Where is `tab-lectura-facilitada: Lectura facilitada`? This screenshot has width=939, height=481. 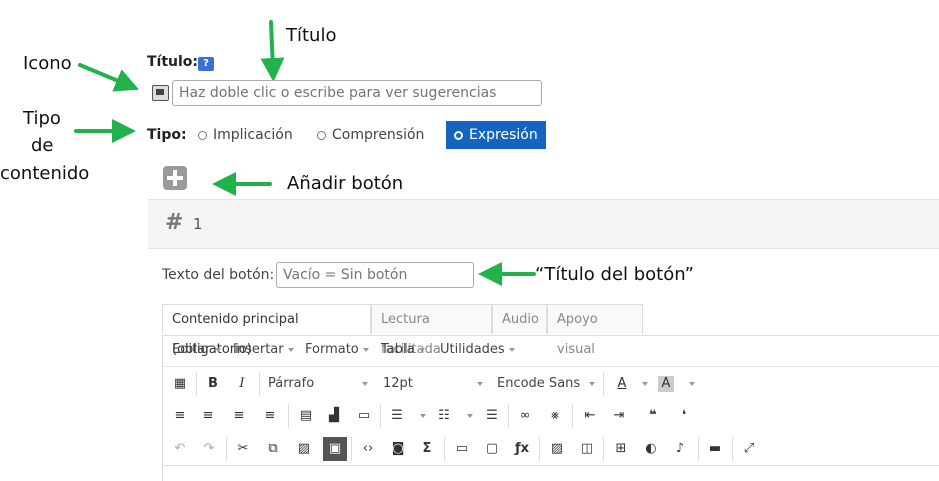 tab-lectura-facilitada: Lectura facilitada is located at coordinates (431, 330).